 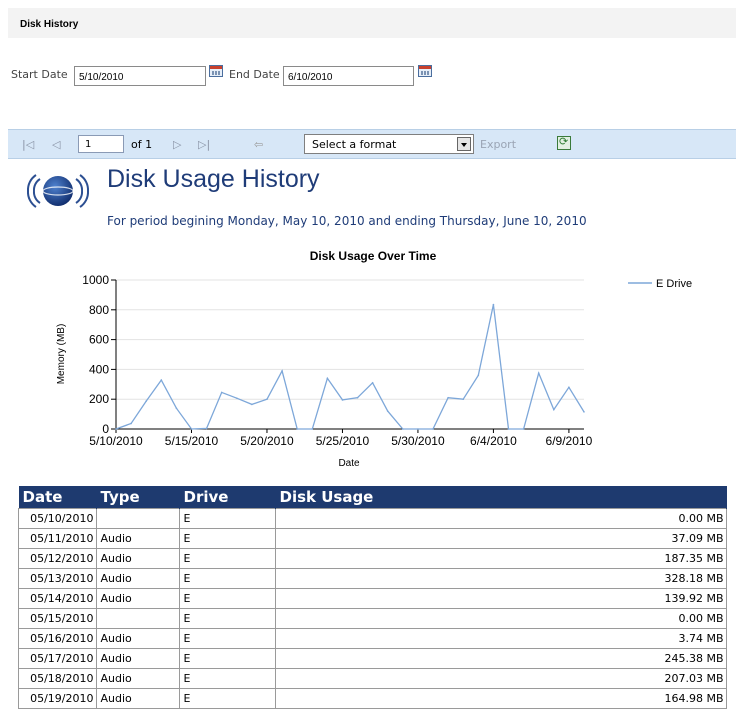 I want to click on cell-disk-usage: 37.09 MB, so click(x=500, y=538).